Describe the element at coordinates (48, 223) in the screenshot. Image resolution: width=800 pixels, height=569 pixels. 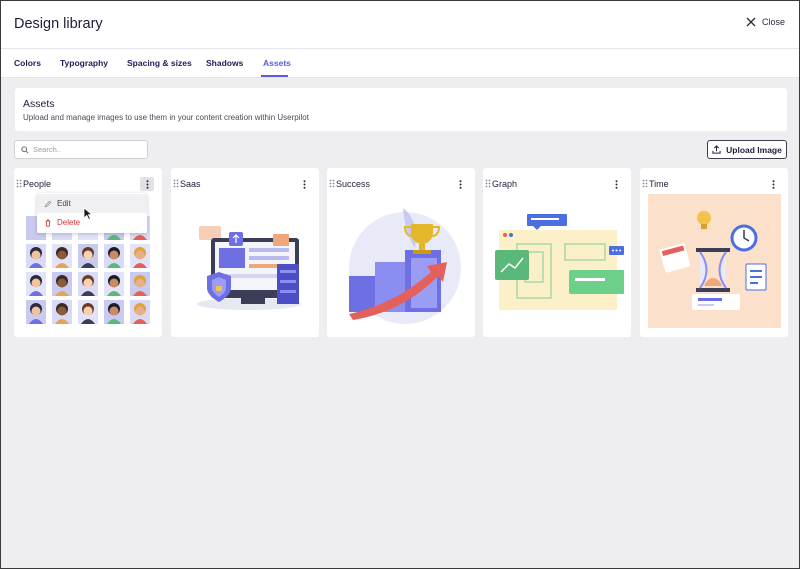
I see `trash-icon` at that location.